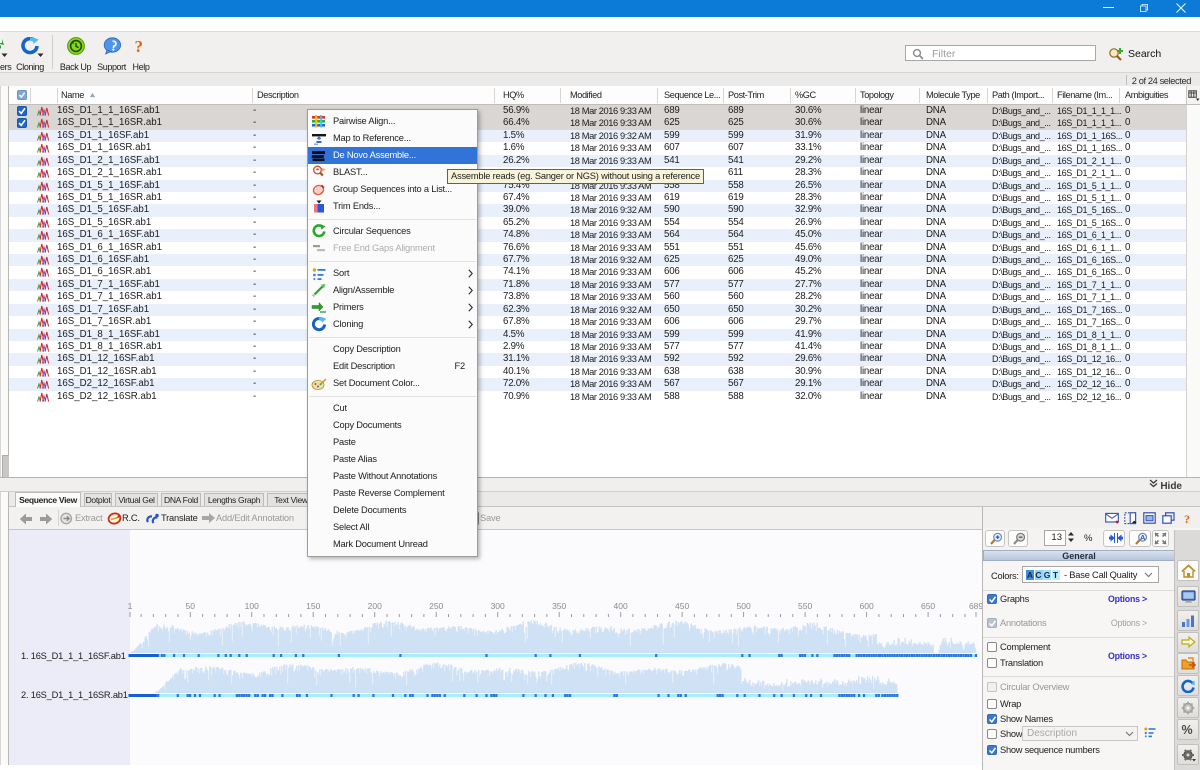 Image resolution: width=1200 pixels, height=770 pixels. What do you see at coordinates (1127, 656) in the screenshot?
I see `options-link-translation: Options >` at bounding box center [1127, 656].